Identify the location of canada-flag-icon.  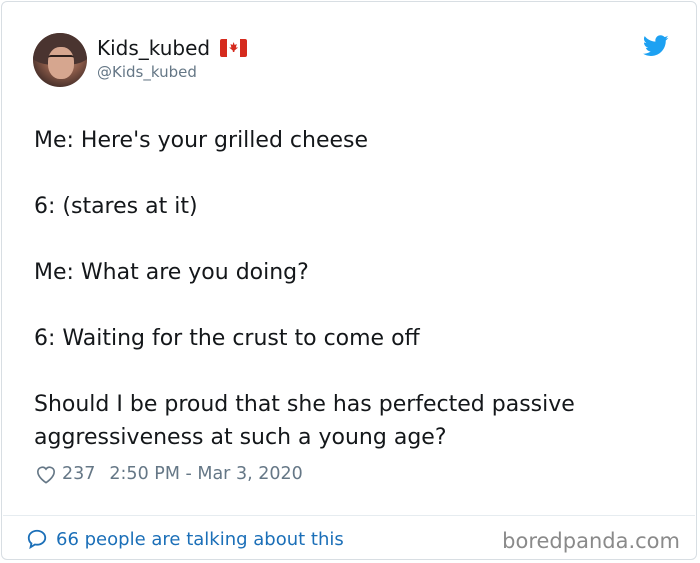
(234, 48).